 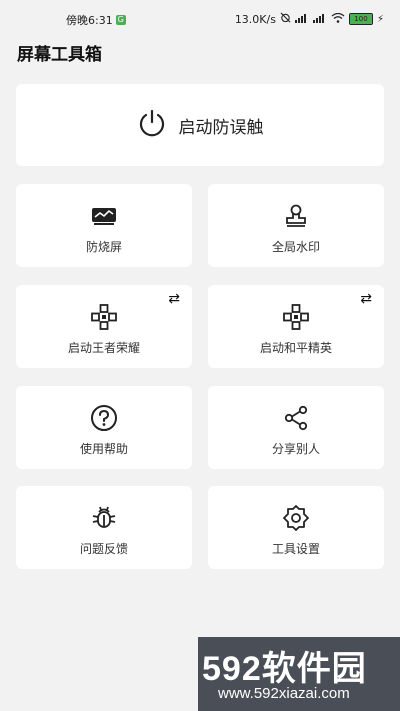 I want to click on tile-label: 问题反馈, so click(x=103, y=549).